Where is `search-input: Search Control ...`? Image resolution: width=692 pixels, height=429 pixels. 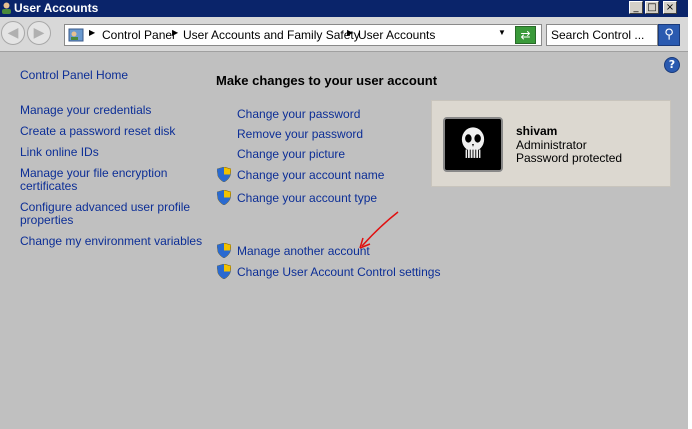 search-input: Search Control ... is located at coordinates (602, 35).